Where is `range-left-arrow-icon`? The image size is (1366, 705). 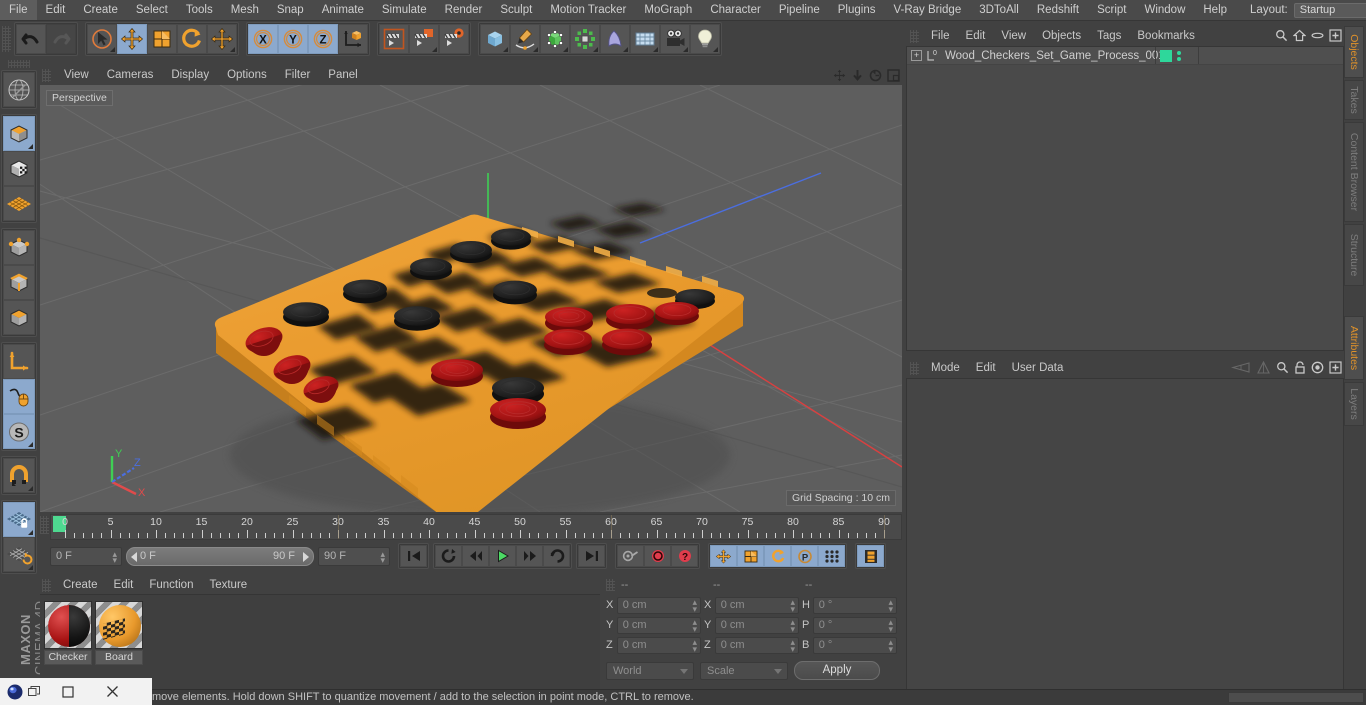 range-left-arrow-icon is located at coordinates (134, 556).